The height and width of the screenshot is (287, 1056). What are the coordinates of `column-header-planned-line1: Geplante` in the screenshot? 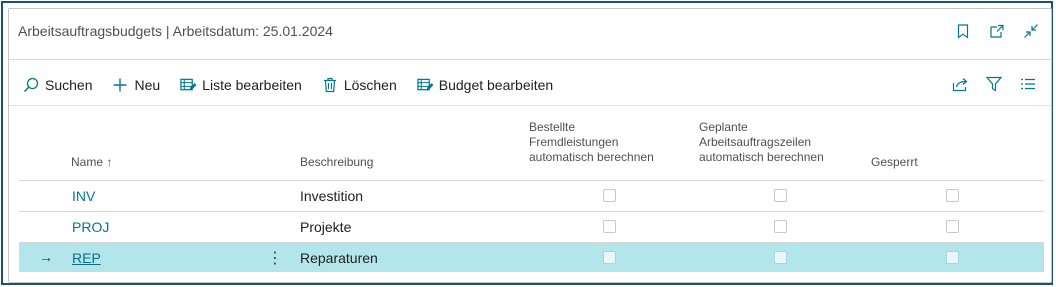 It's located at (723, 127).